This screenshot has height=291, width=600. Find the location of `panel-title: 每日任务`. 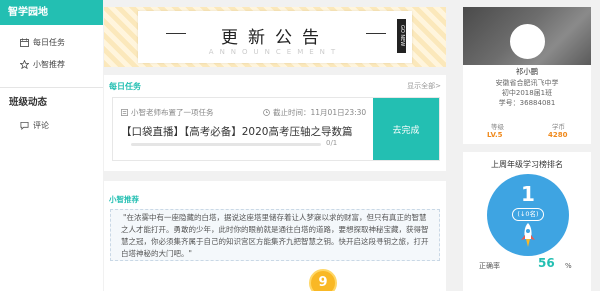

panel-title: 每日任务 is located at coordinates (125, 86).